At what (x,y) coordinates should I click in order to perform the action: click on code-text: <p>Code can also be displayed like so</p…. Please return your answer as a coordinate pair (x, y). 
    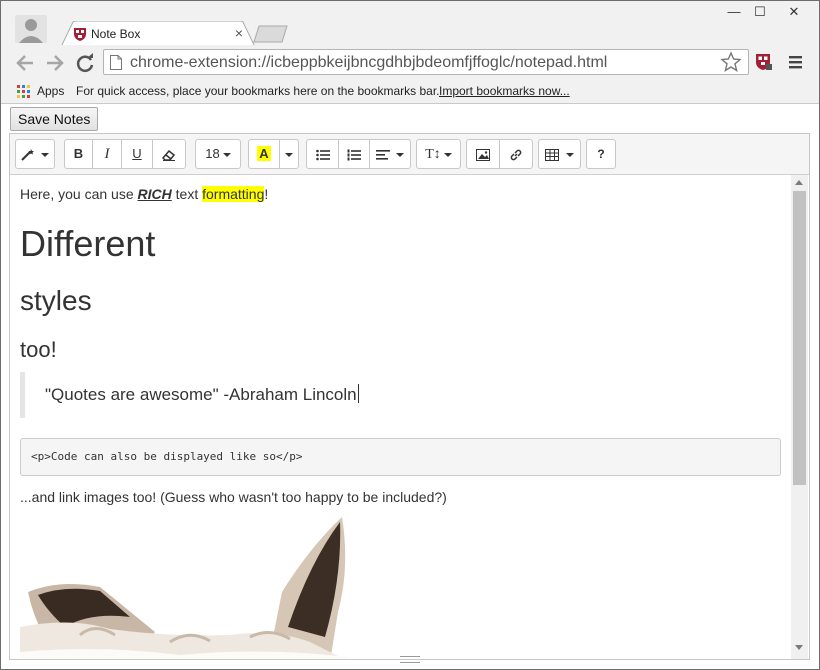
    Looking at the image, I should click on (167, 456).